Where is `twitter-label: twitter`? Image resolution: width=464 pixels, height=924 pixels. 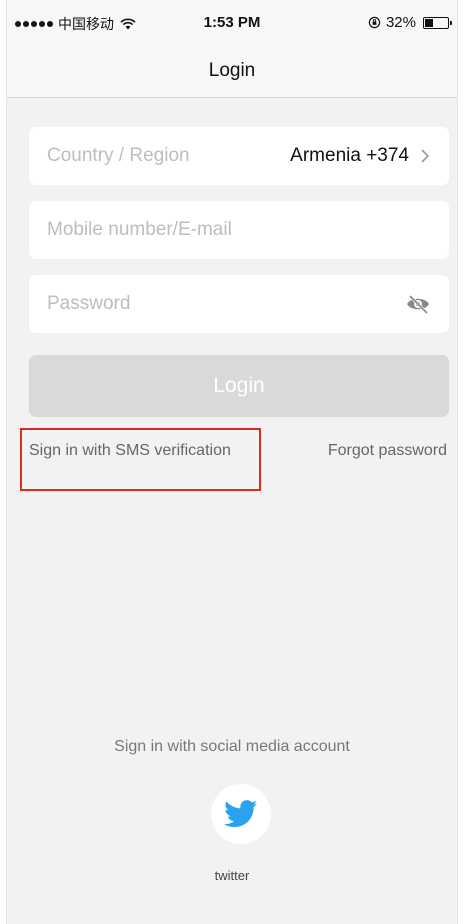 twitter-label: twitter is located at coordinates (232, 875).